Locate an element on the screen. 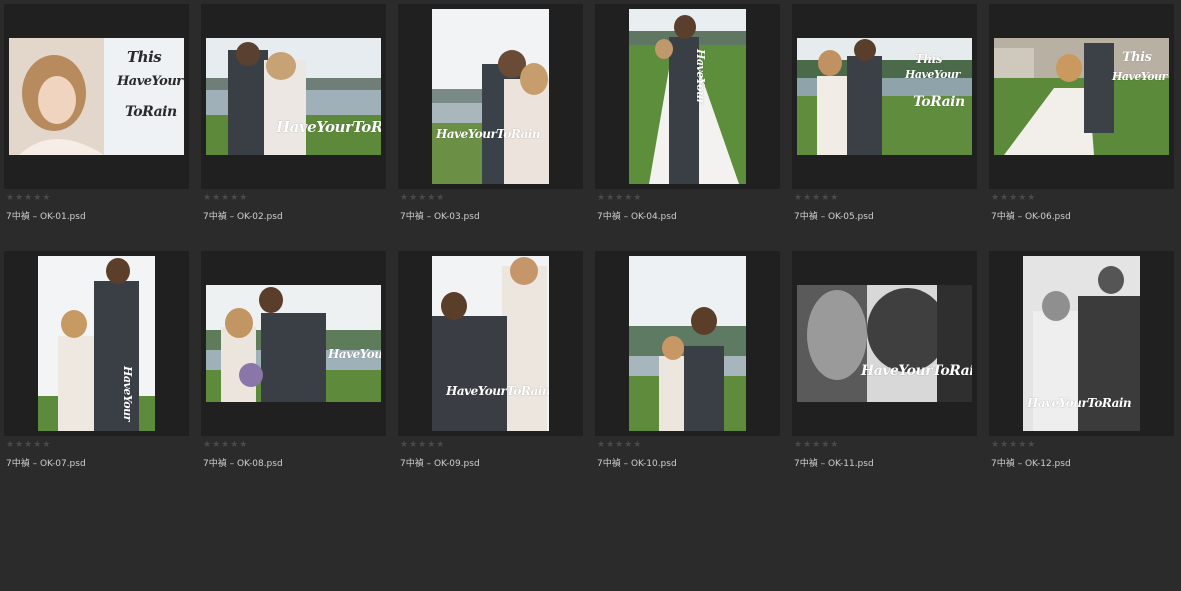 This screenshot has height=591, width=1181. file-name-label: 7中禎 – OK-06.psd is located at coordinates (1031, 217).